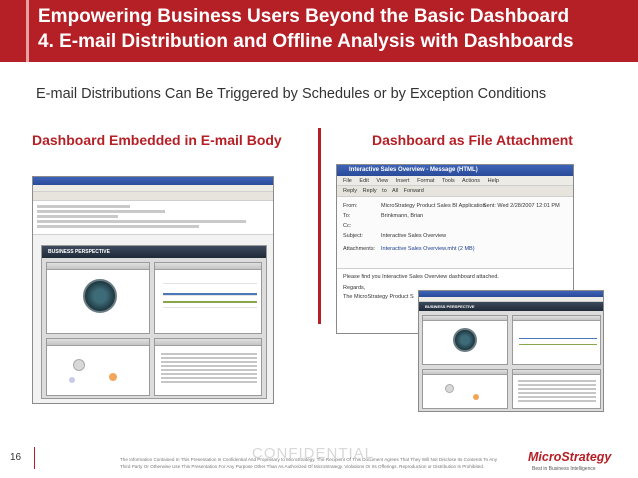 The width and height of the screenshot is (638, 478). What do you see at coordinates (157, 140) in the screenshot?
I see `left-column-heading: Dashboard Embedded in E-mail Body` at bounding box center [157, 140].